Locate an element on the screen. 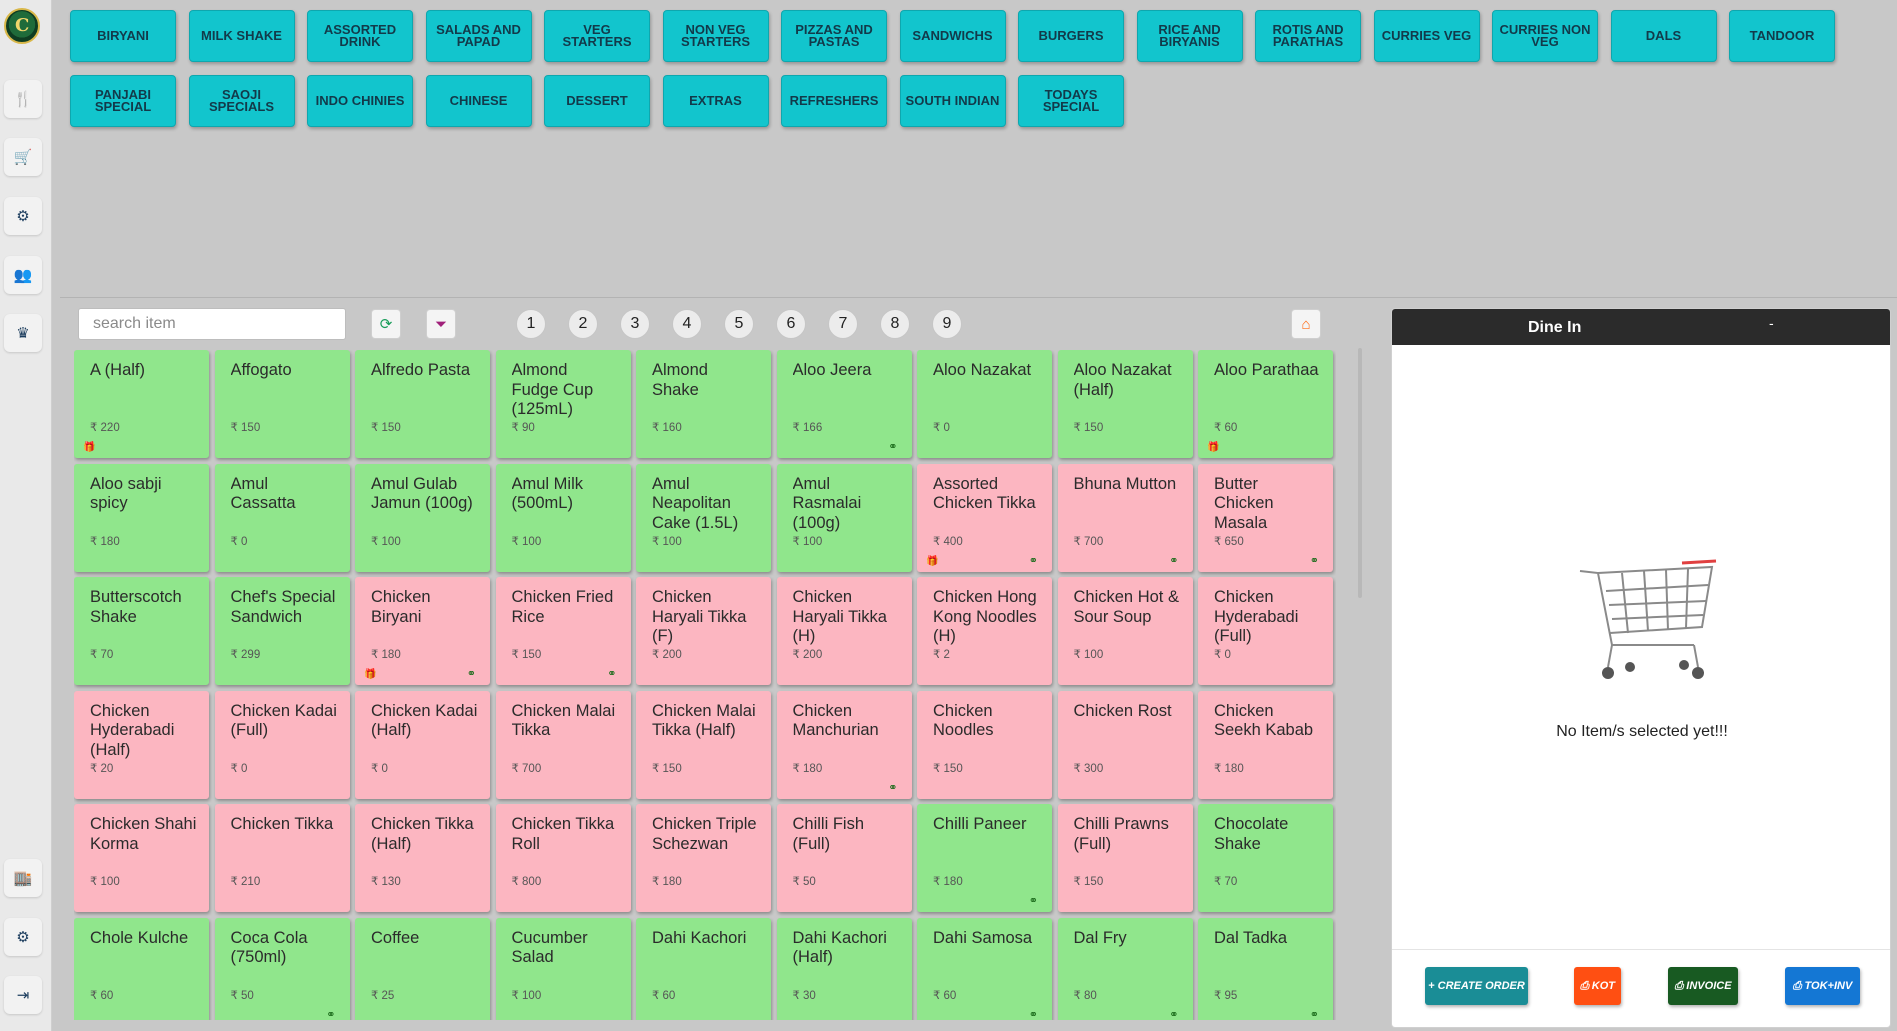 The height and width of the screenshot is (1031, 1897). category-button: BURGERS is located at coordinates (1071, 36).